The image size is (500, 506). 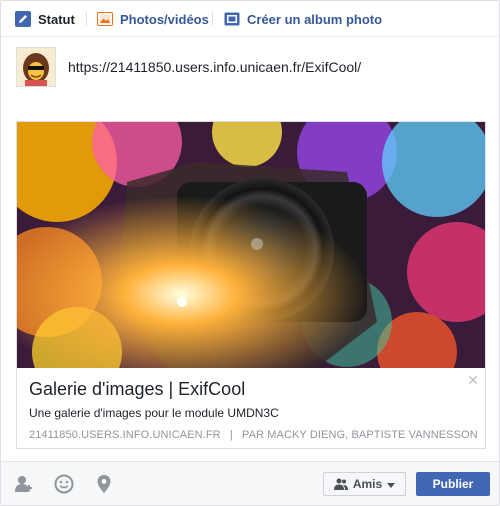 What do you see at coordinates (359, 435) in the screenshot?
I see `preview-authors: par Macky Dieng, Baptiste Vannesson` at bounding box center [359, 435].